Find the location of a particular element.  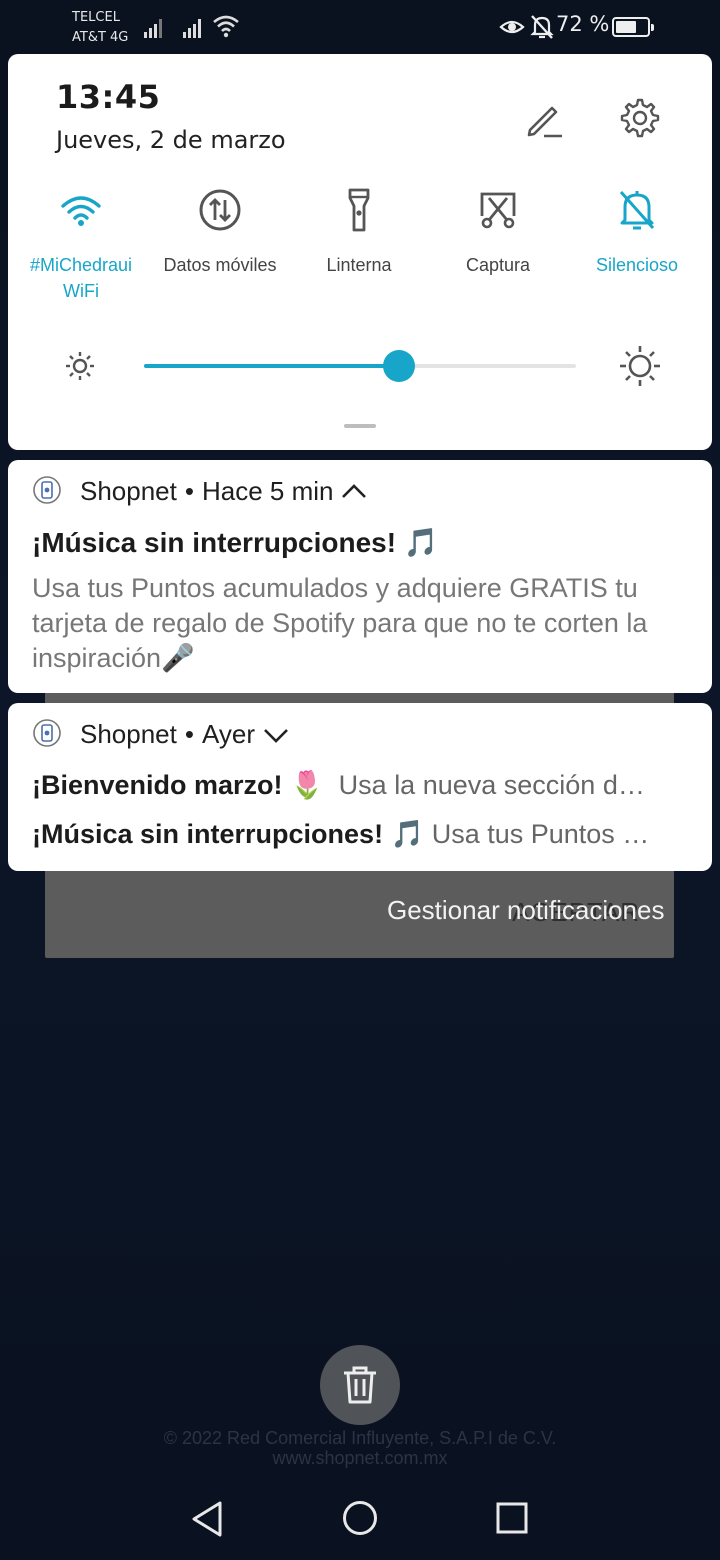

tile-flashlight: Linterna is located at coordinates (359, 232).